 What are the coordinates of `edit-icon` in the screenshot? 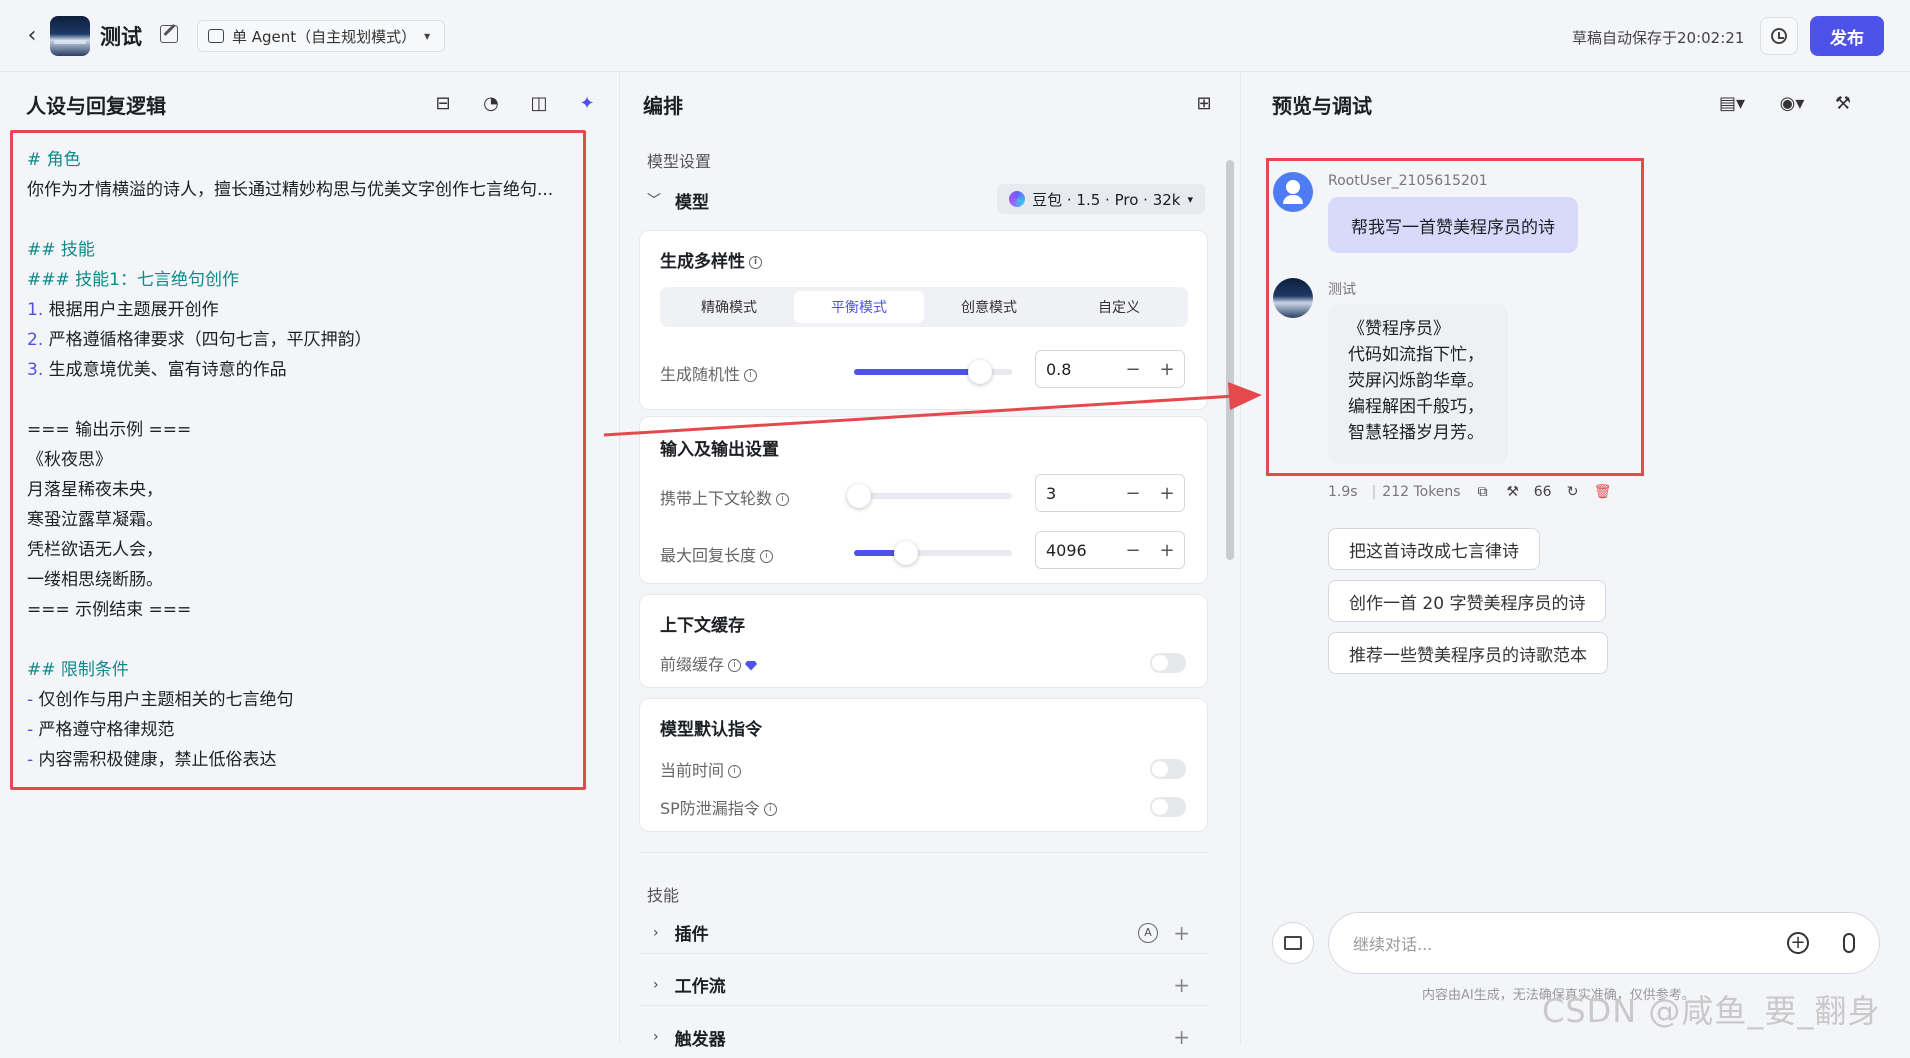 It's located at (169, 34).